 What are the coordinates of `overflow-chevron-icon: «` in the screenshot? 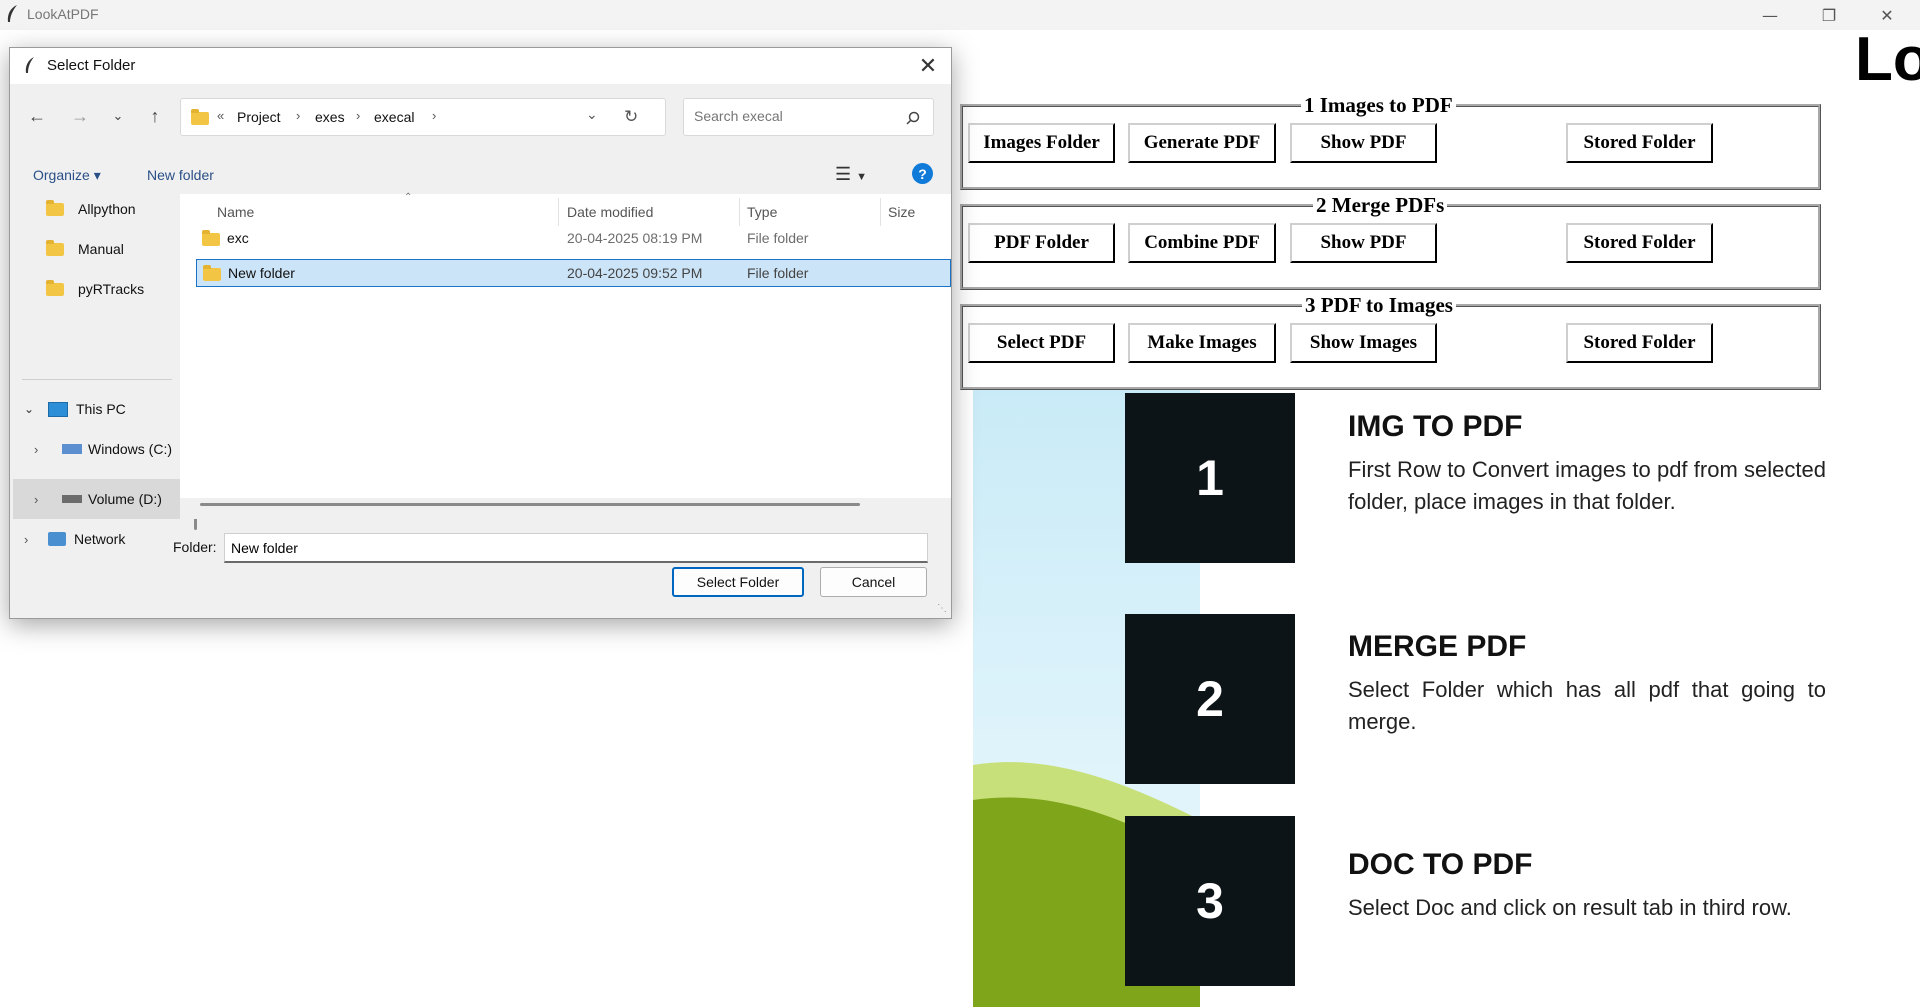 It's located at (220, 115).